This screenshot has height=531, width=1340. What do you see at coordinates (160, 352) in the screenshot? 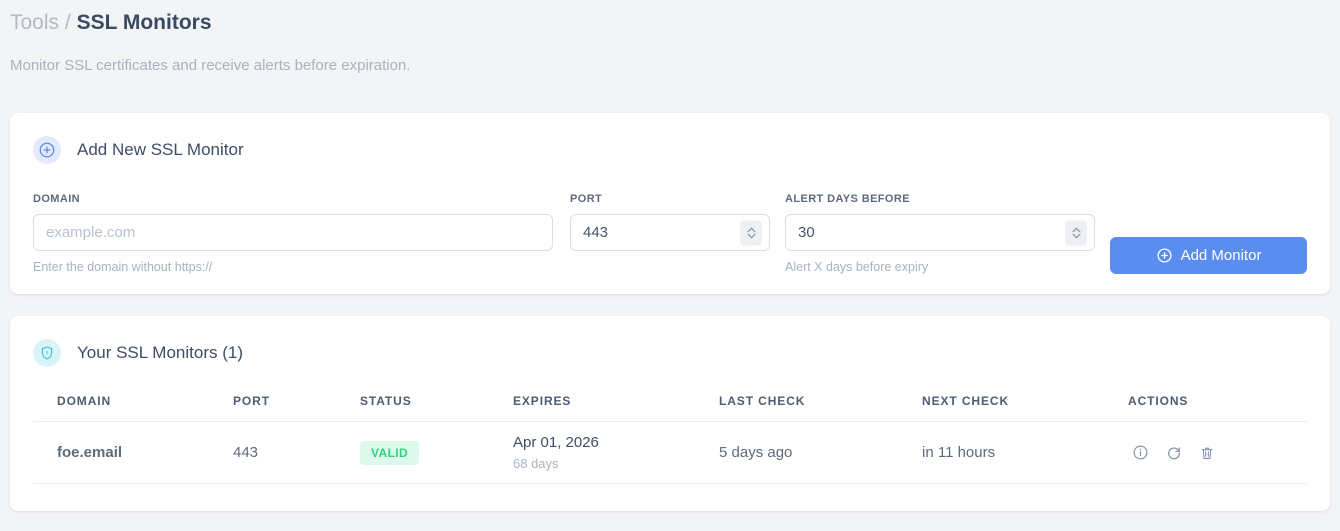
I see `monitors-card-title: Your SSL Monitors (1)` at bounding box center [160, 352].